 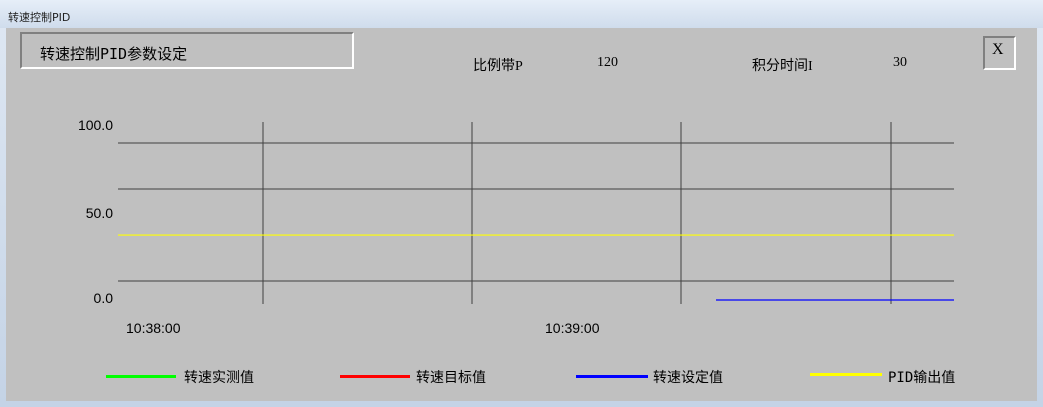 What do you see at coordinates (39, 17) in the screenshot?
I see `window-title: 转速控制PID` at bounding box center [39, 17].